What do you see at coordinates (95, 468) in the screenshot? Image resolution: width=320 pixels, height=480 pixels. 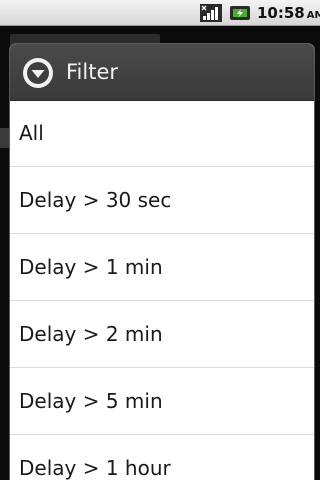 I see `filter-option-label: Delay > 1 hour` at bounding box center [95, 468].